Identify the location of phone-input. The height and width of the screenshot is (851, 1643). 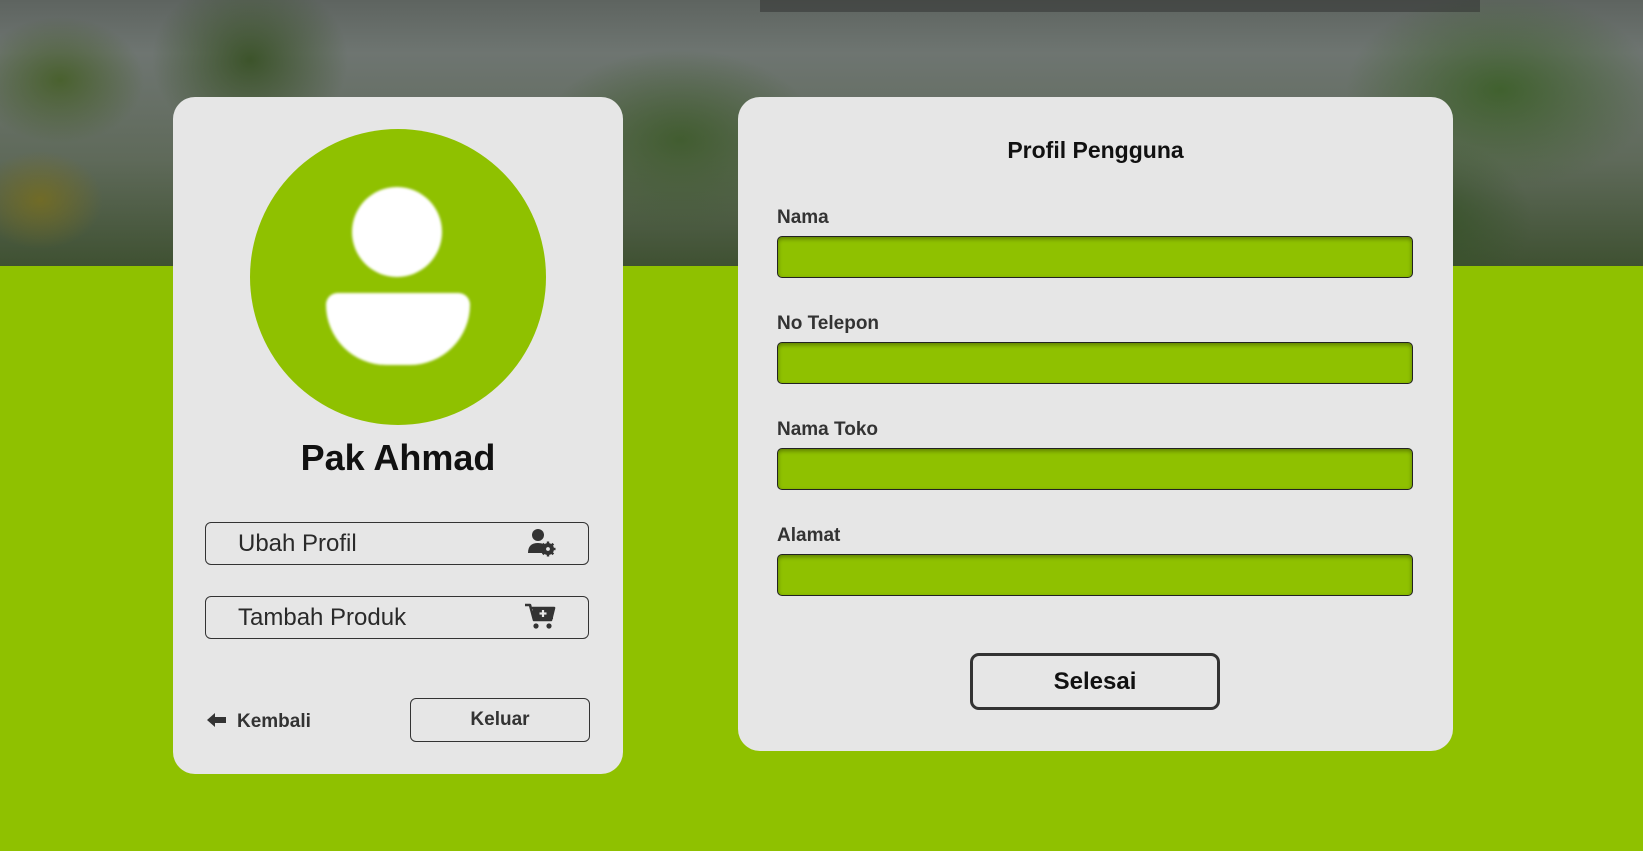
(1095, 363).